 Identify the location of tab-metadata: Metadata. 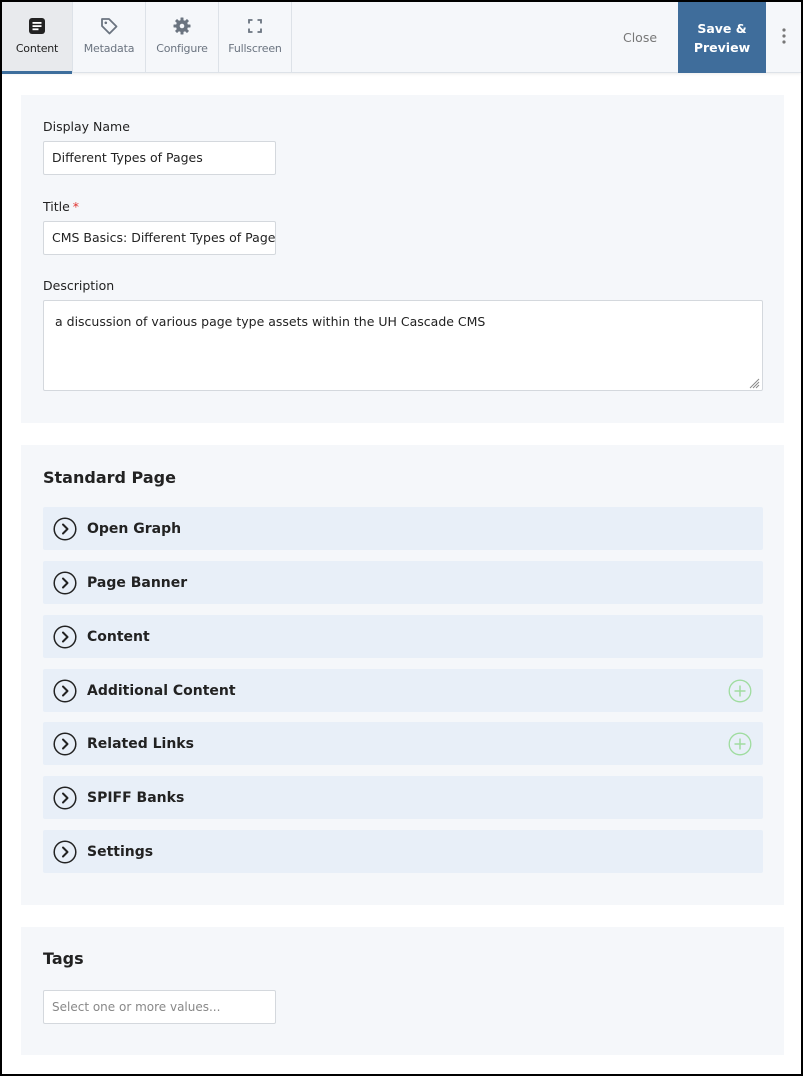
(109, 37).